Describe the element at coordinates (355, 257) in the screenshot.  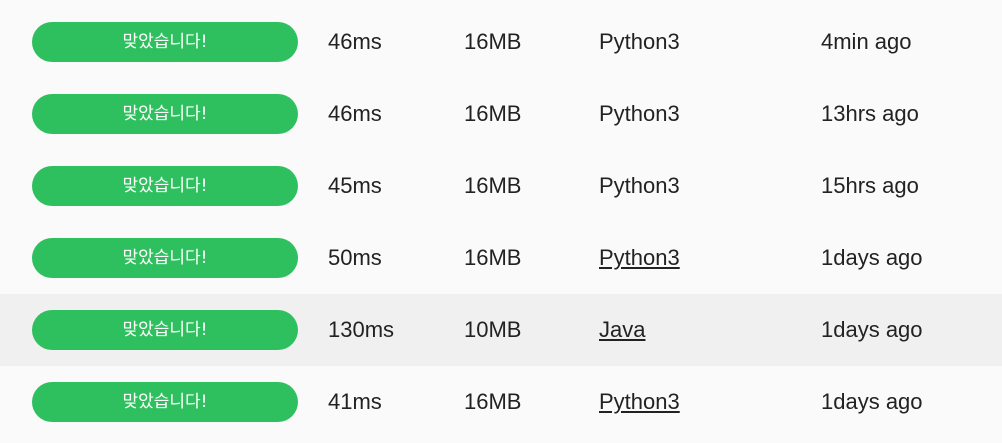
I see `exec-time: 50ms` at that location.